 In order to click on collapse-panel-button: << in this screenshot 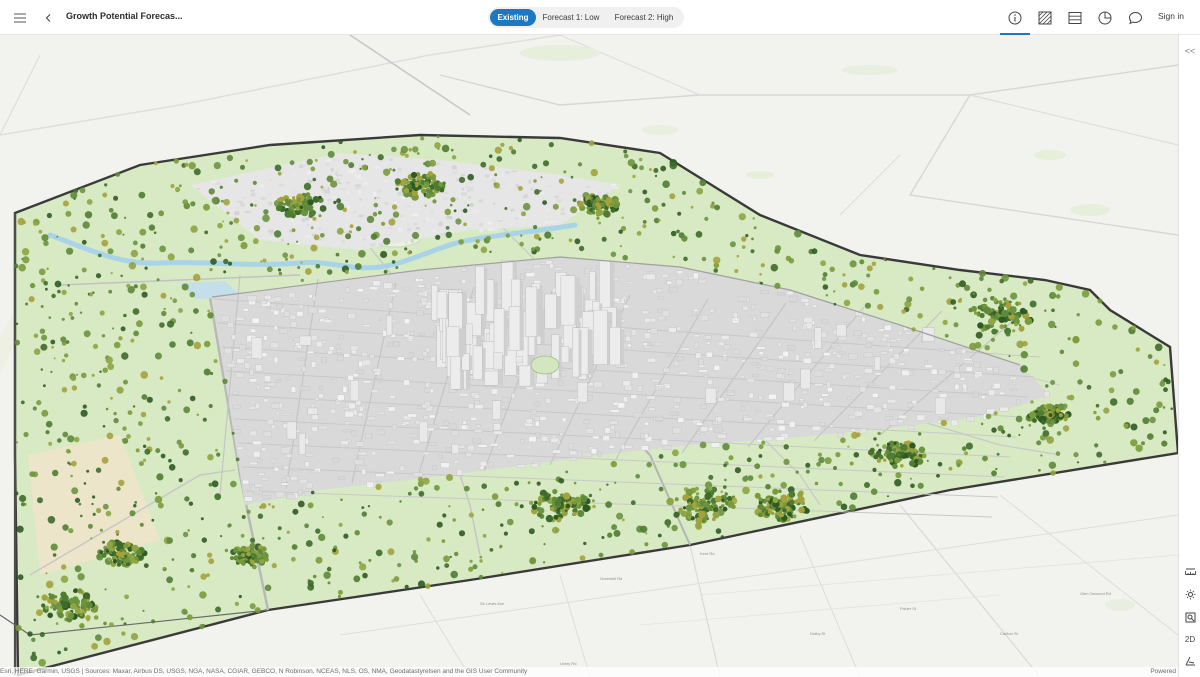, I will do `click(1189, 51)`.